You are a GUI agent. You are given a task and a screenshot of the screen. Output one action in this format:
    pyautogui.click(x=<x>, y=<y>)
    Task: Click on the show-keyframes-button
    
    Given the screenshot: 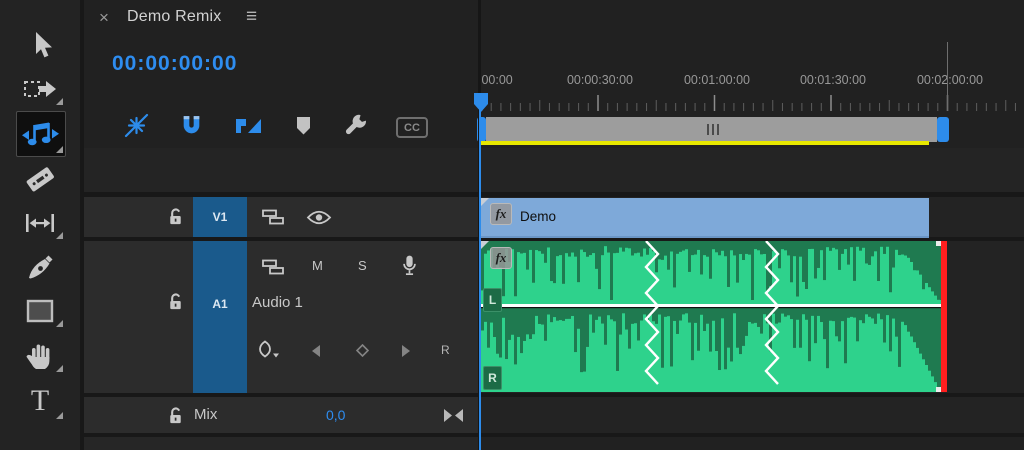 What is the action you would take?
    pyautogui.click(x=268, y=352)
    